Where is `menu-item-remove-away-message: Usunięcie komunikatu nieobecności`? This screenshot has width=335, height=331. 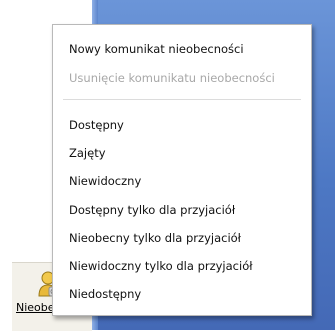
menu-item-remove-away-message: Usunięcie komunikatu nieobecności is located at coordinates (172, 78).